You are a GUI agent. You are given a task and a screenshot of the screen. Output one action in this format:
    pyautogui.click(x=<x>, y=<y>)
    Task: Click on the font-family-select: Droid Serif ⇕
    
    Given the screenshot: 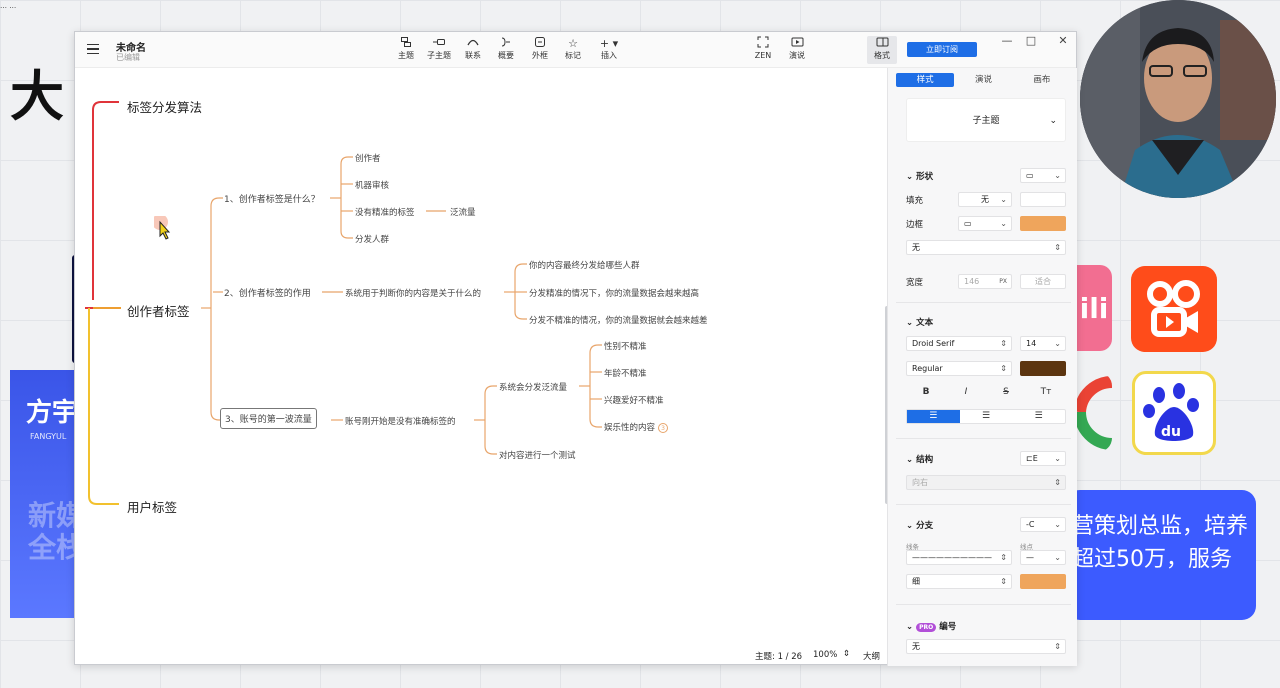 What is the action you would take?
    pyautogui.click(x=959, y=343)
    